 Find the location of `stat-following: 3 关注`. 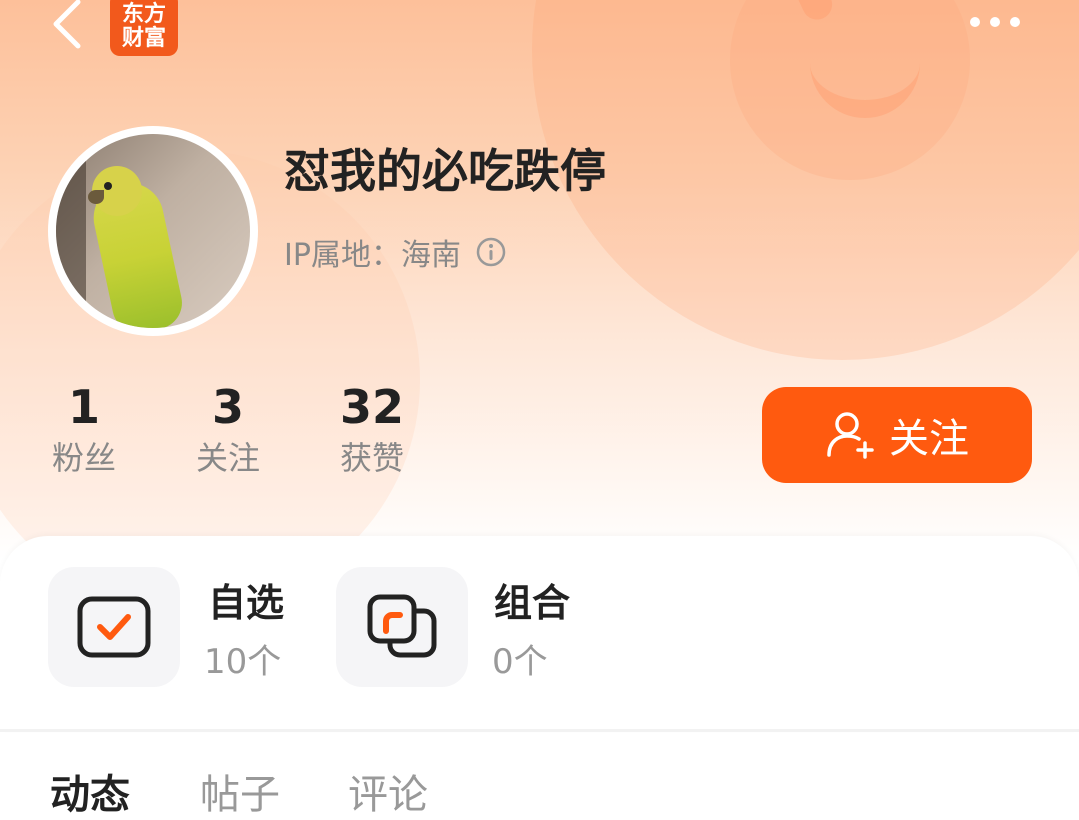

stat-following: 3 关注 is located at coordinates (228, 429).